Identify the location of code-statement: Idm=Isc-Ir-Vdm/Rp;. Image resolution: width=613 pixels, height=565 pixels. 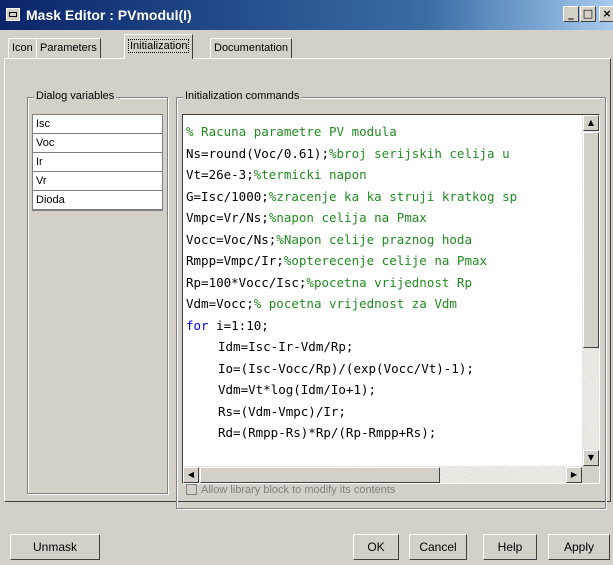
(286, 346).